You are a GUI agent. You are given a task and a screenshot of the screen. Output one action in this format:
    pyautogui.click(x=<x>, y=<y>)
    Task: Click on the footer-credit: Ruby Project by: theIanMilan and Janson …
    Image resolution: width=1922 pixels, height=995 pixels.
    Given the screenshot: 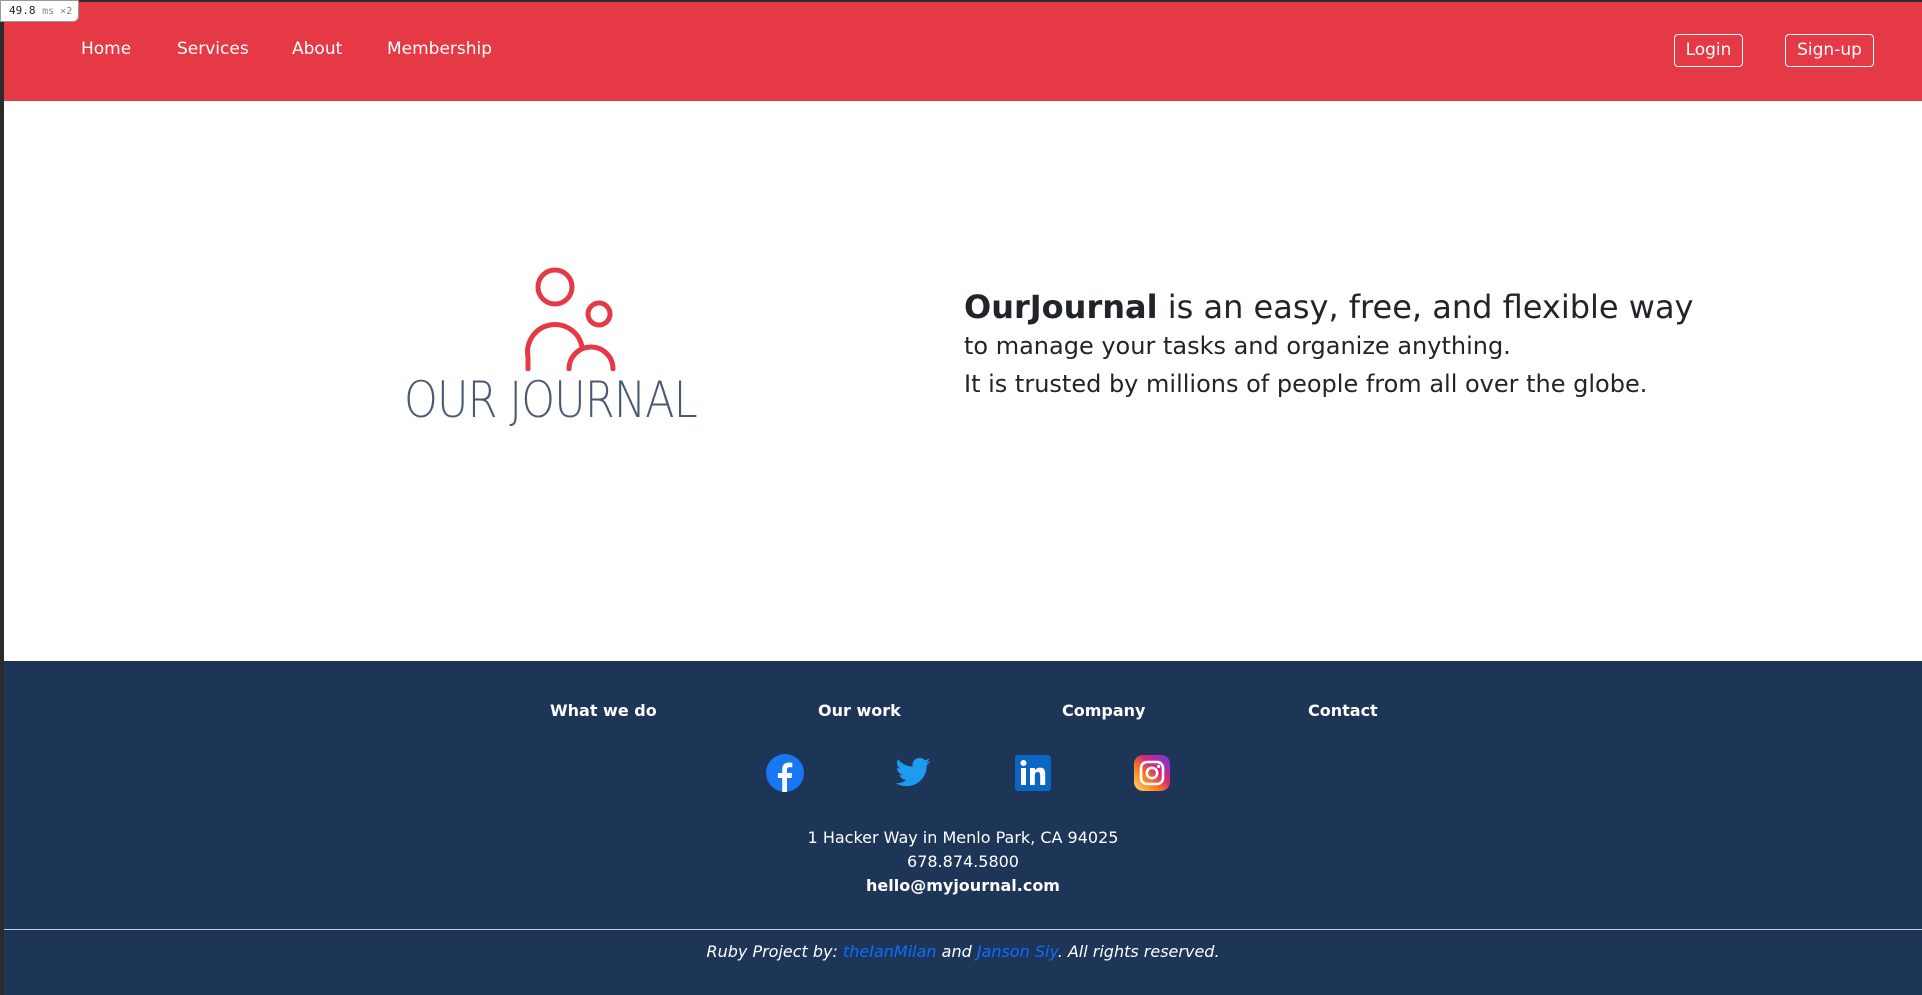 What is the action you would take?
    pyautogui.click(x=963, y=951)
    